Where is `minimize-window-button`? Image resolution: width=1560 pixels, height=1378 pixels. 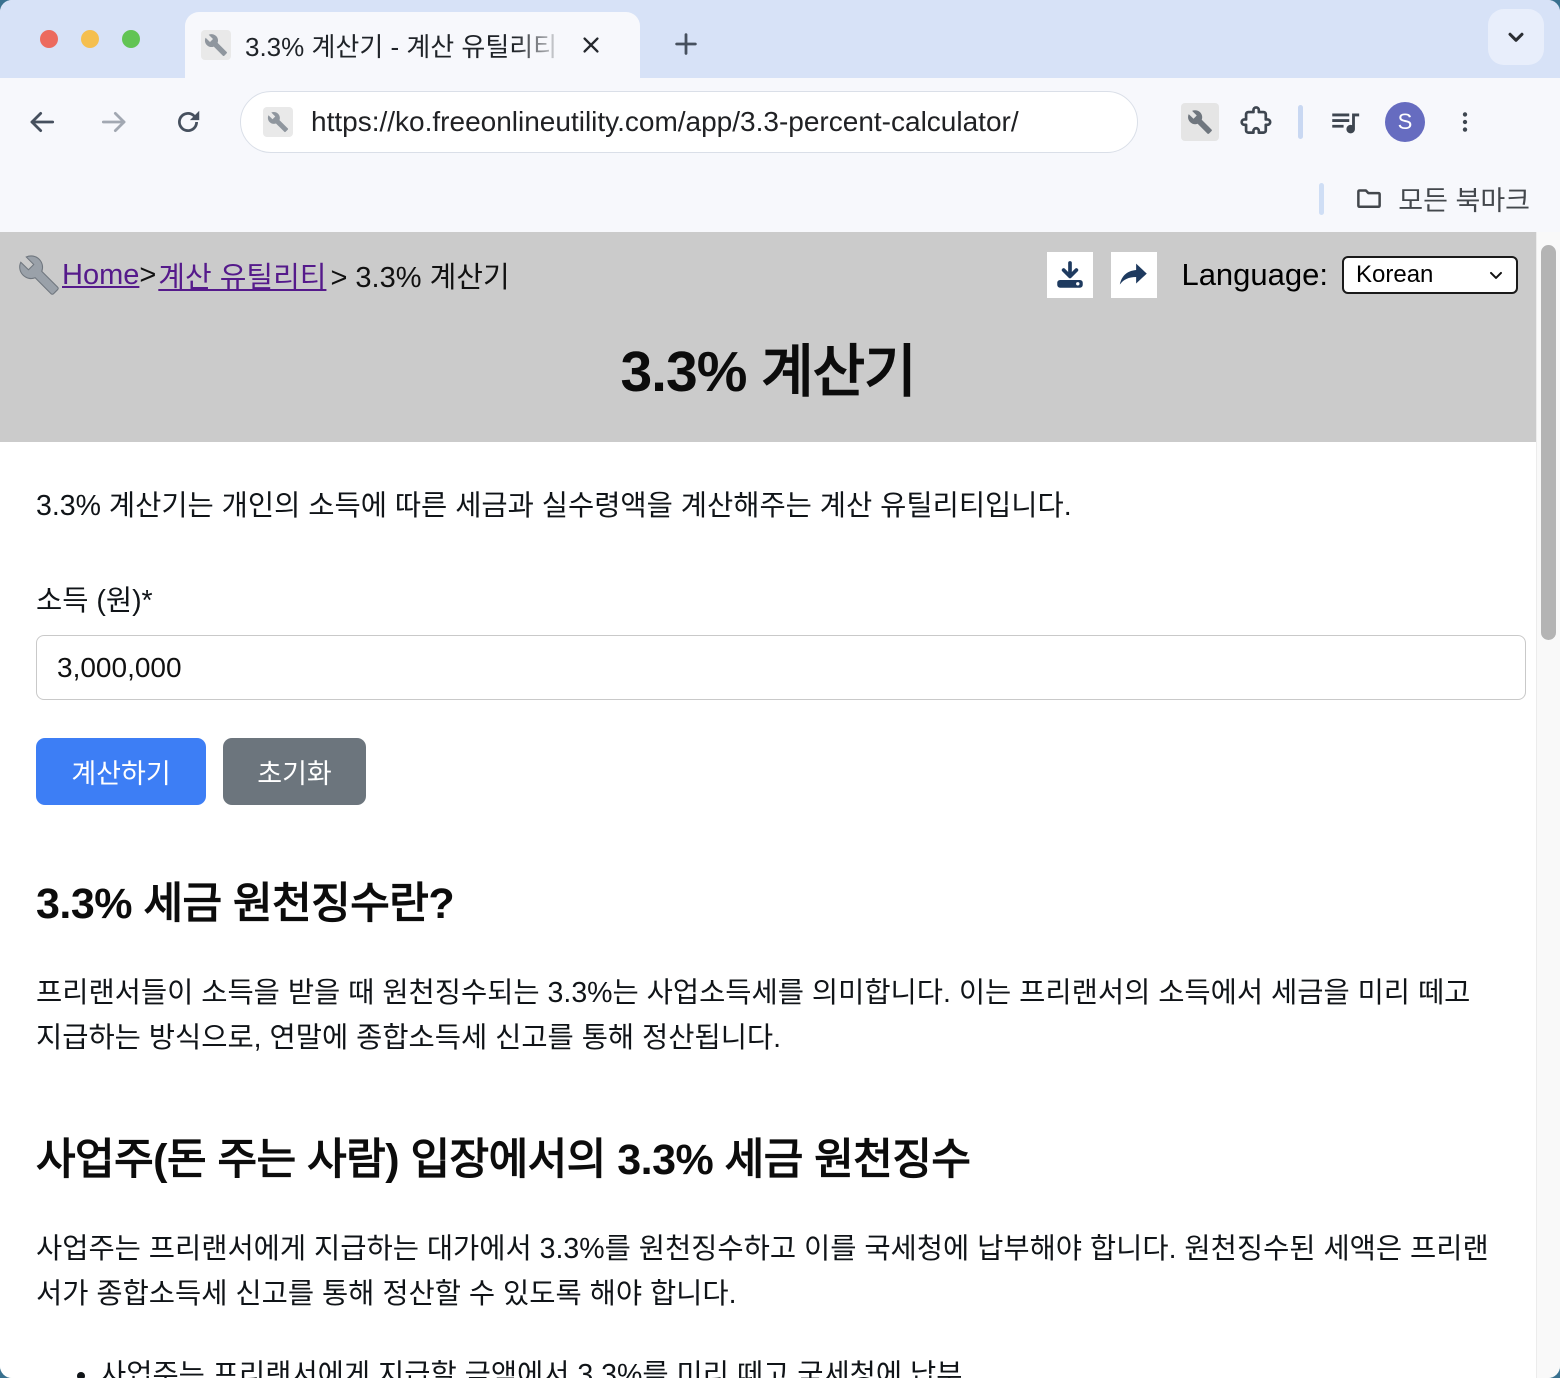
minimize-window-button is located at coordinates (90, 39).